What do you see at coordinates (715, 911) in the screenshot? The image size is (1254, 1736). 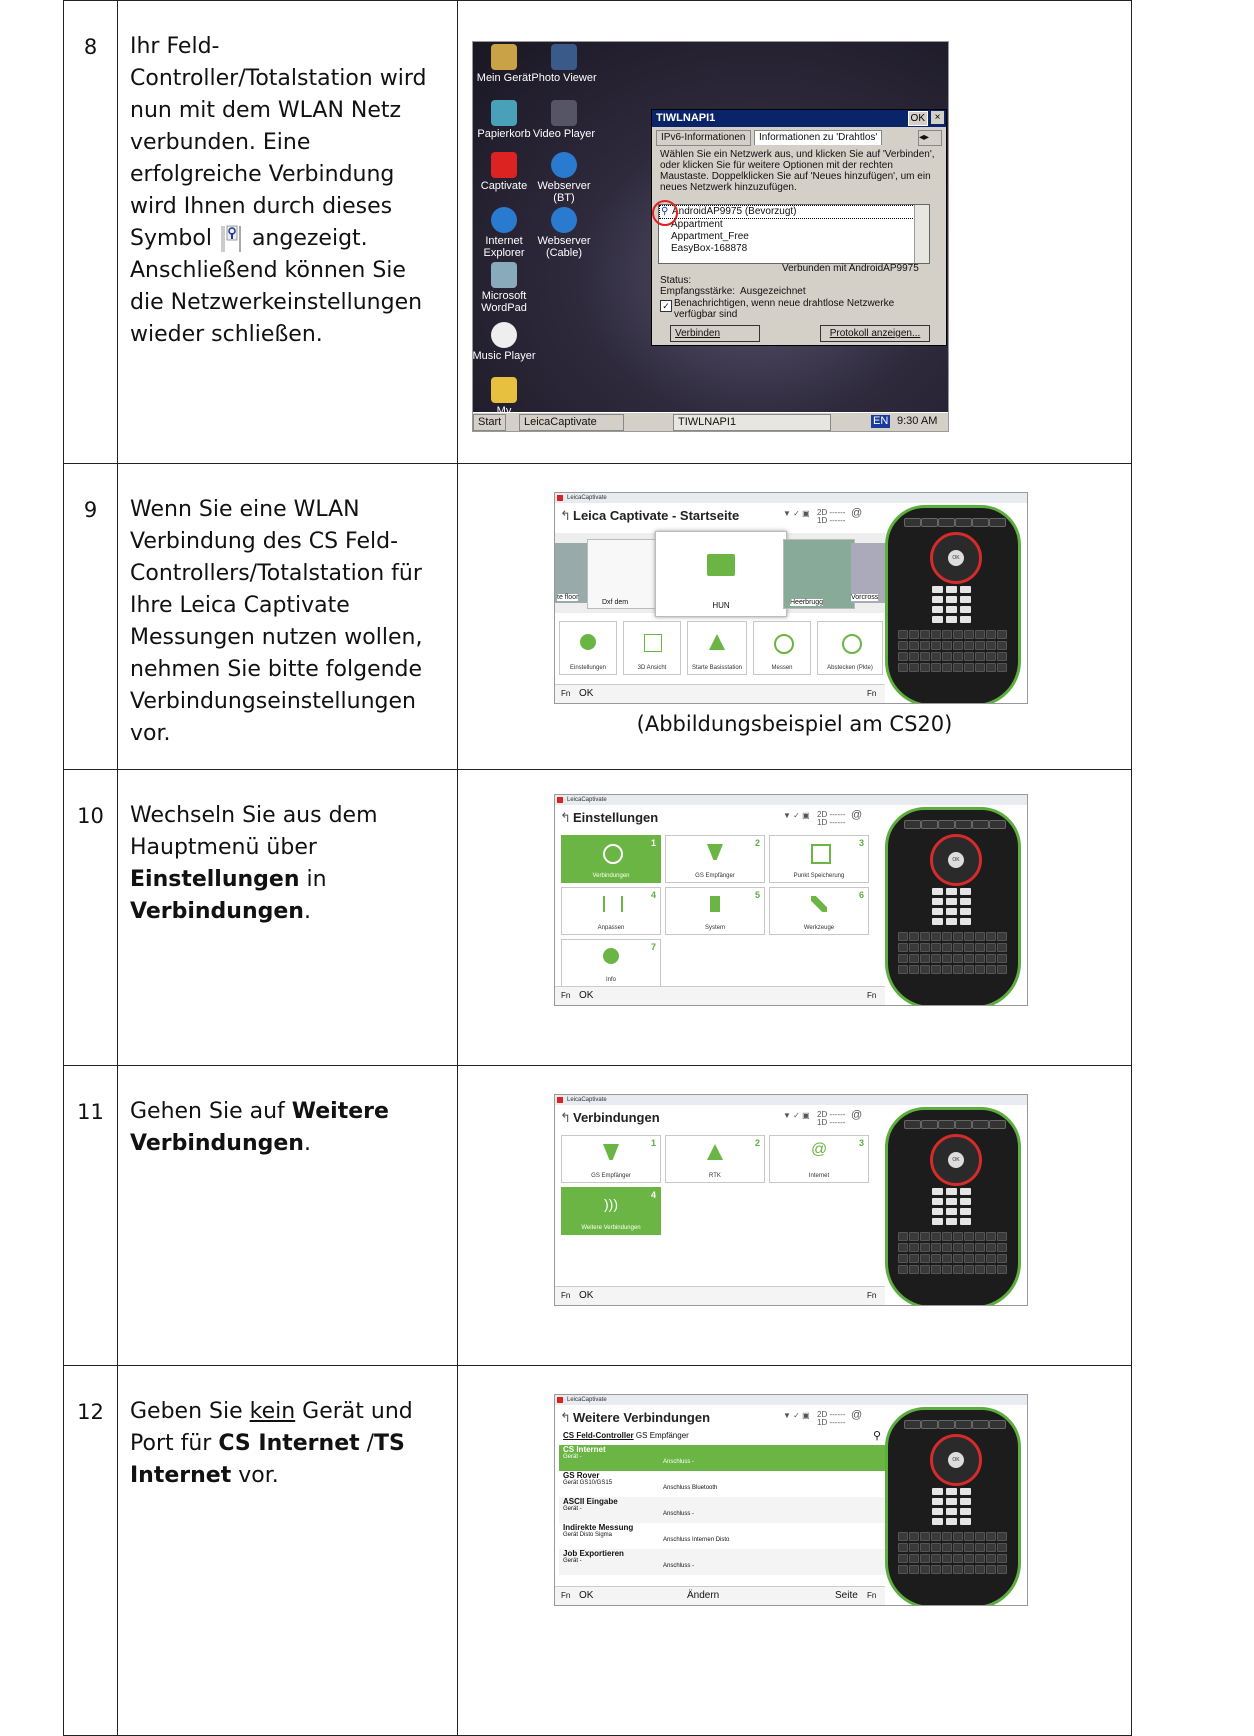 I see `tile-system: 5 System` at bounding box center [715, 911].